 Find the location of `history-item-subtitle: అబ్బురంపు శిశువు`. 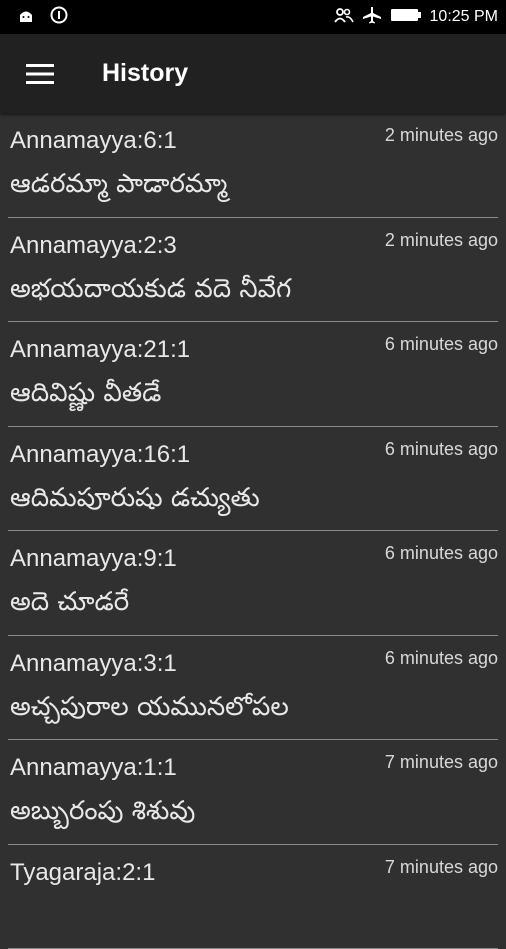

history-item-subtitle: అబ్బురంపు శిశువు is located at coordinates (102, 814).